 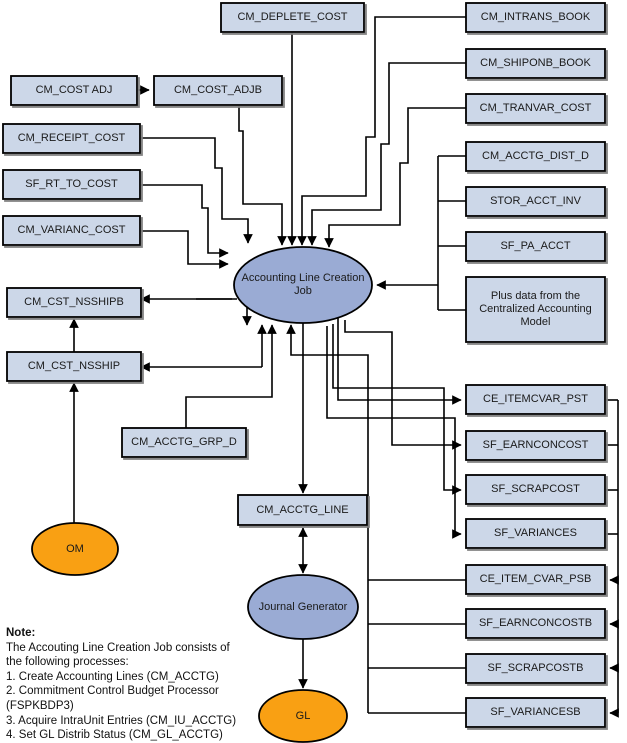 I want to click on node-accounting-line-creation-job, so click(x=303, y=285).